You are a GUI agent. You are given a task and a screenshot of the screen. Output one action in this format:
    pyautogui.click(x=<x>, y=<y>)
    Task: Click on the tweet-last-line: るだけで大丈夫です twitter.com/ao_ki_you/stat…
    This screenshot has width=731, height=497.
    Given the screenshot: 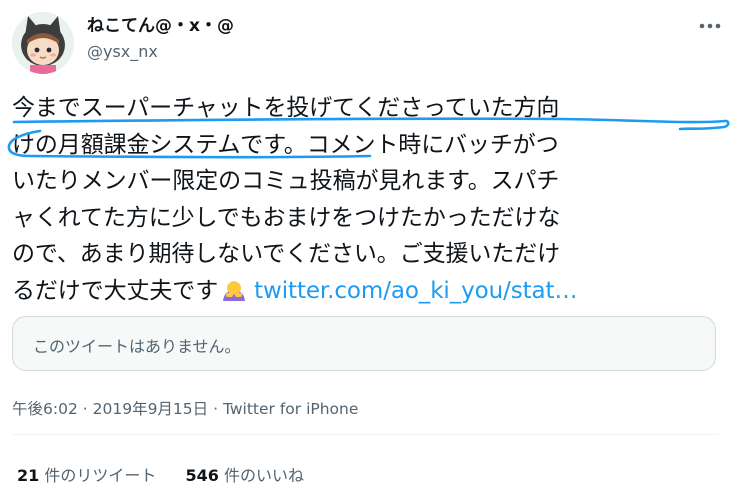 What is the action you would take?
    pyautogui.click(x=365, y=291)
    